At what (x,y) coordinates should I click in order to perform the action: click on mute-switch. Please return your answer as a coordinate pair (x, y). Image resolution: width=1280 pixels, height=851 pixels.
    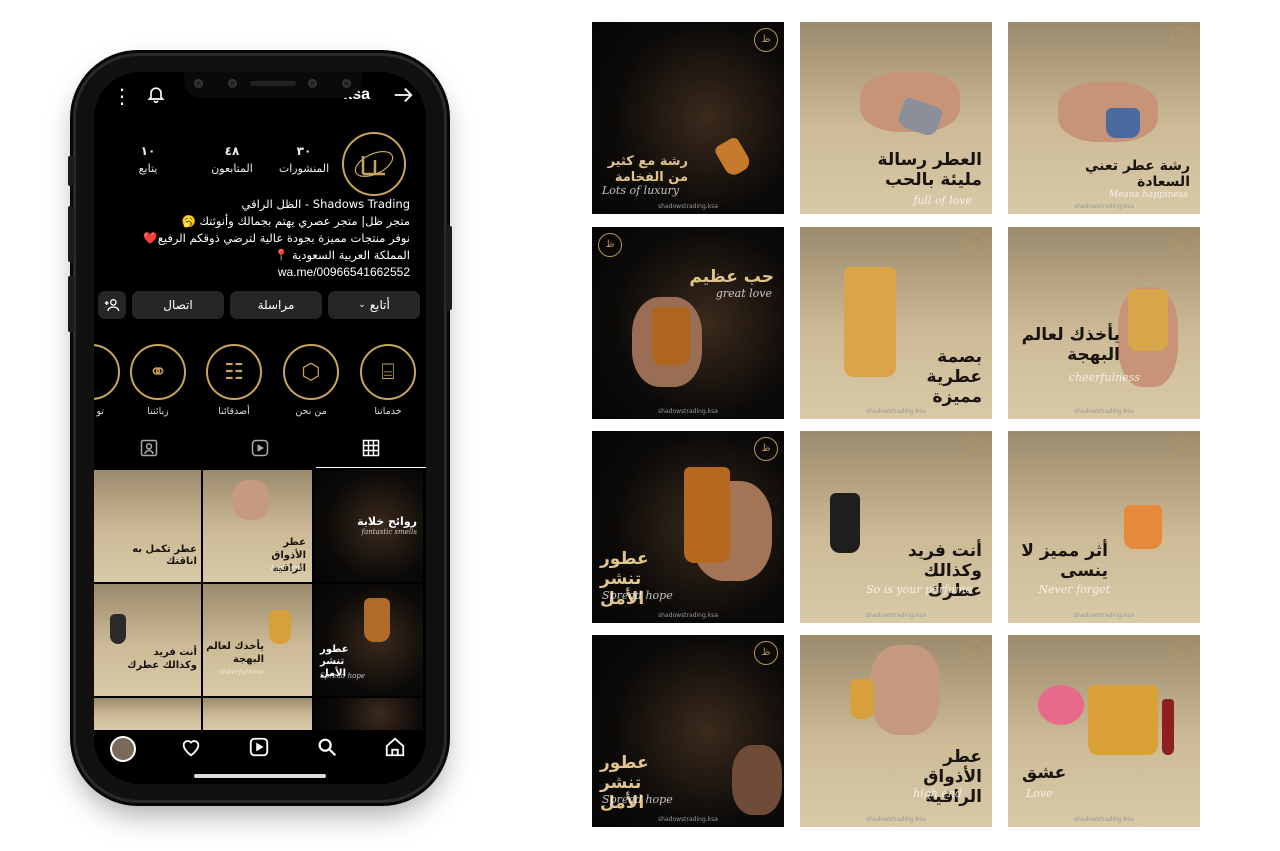
    Looking at the image, I should click on (71, 171).